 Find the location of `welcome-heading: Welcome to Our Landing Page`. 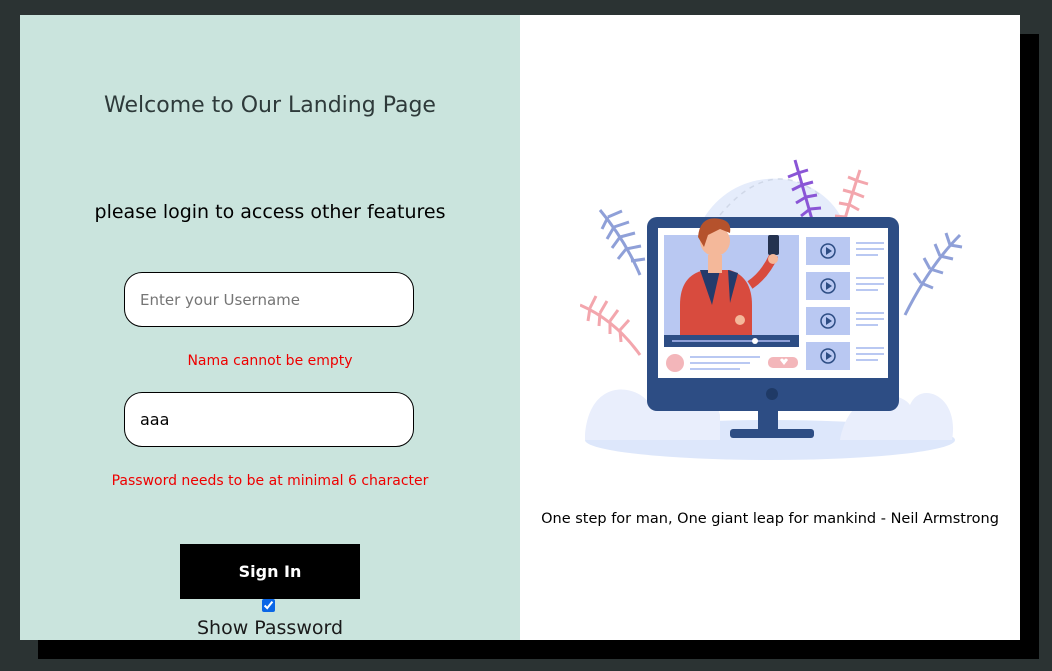

welcome-heading: Welcome to Our Landing Page is located at coordinates (270, 105).